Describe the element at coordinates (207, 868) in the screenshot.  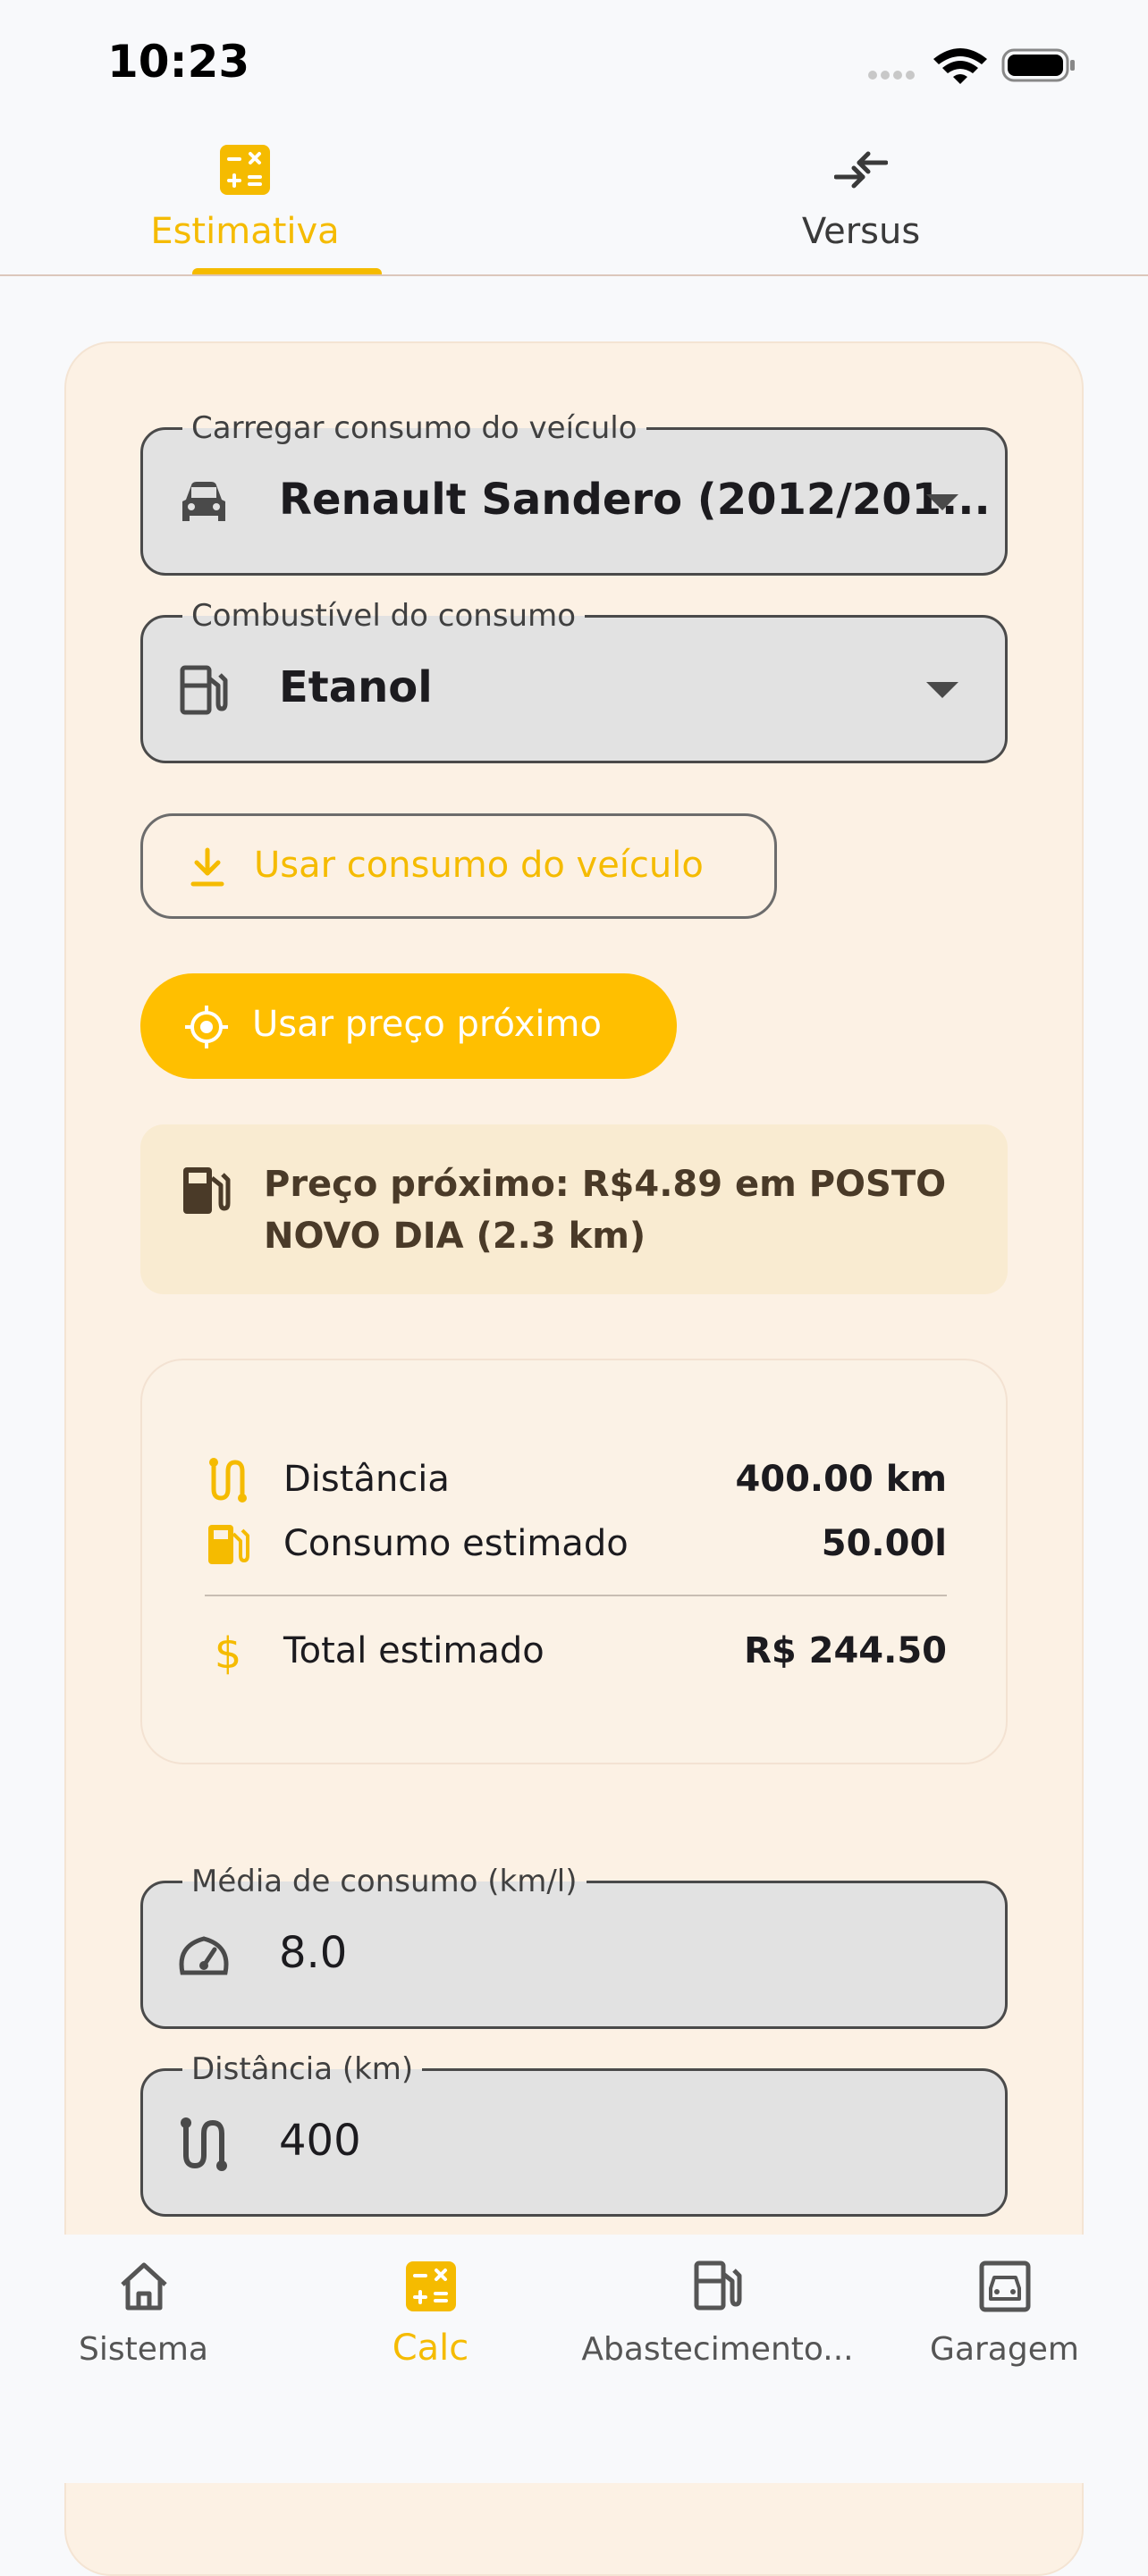
I see `download-icon` at that location.